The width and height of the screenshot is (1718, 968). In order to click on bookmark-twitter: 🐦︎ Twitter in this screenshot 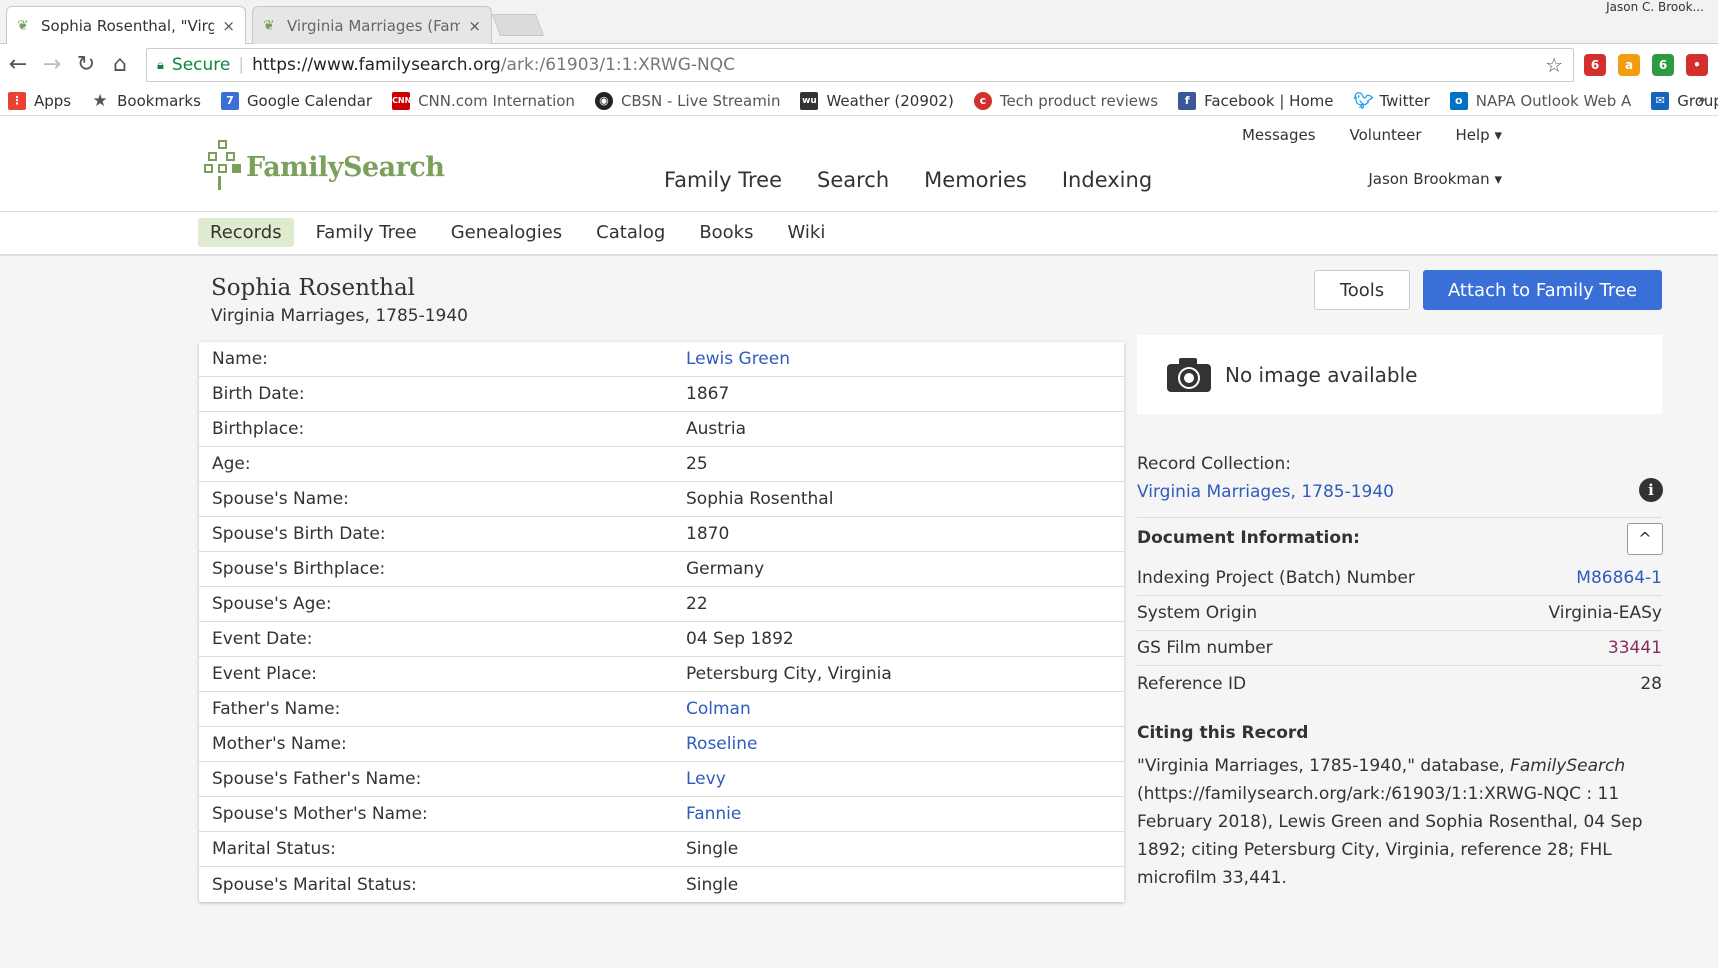, I will do `click(1391, 100)`.